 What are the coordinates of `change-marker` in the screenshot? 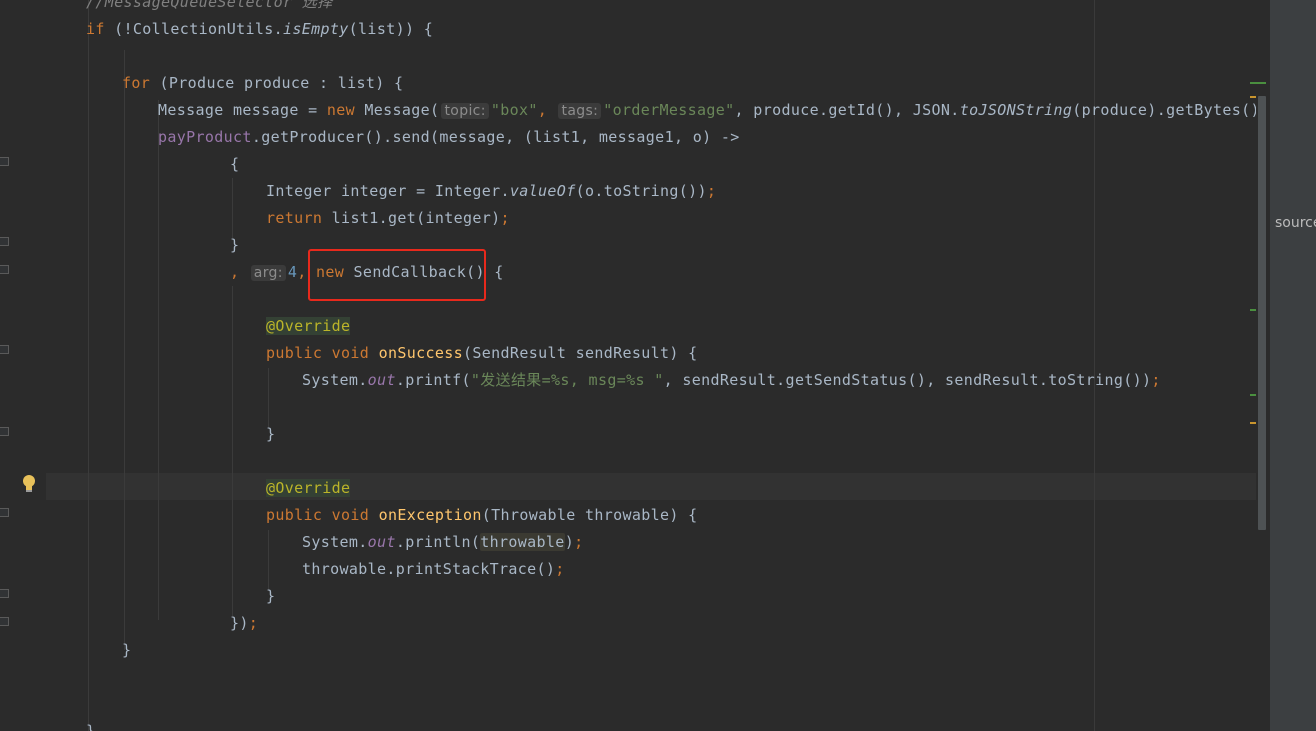 It's located at (1258, 83).